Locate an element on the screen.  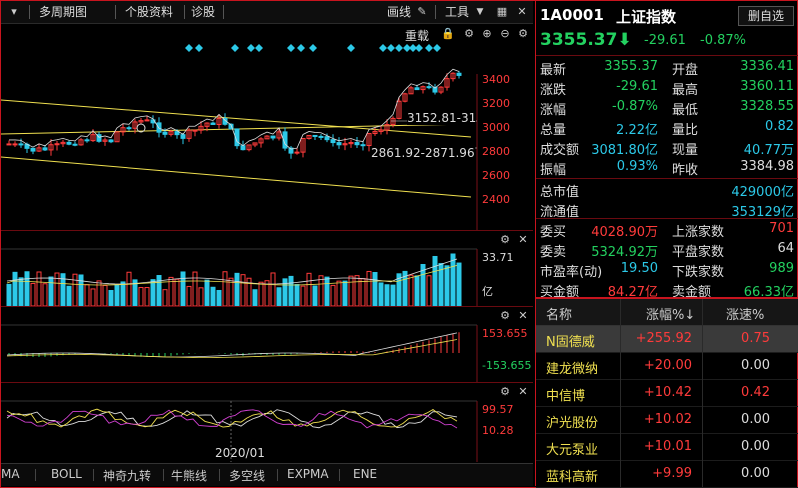
dropdown-icon: ▾ is located at coordinates (14, 12).